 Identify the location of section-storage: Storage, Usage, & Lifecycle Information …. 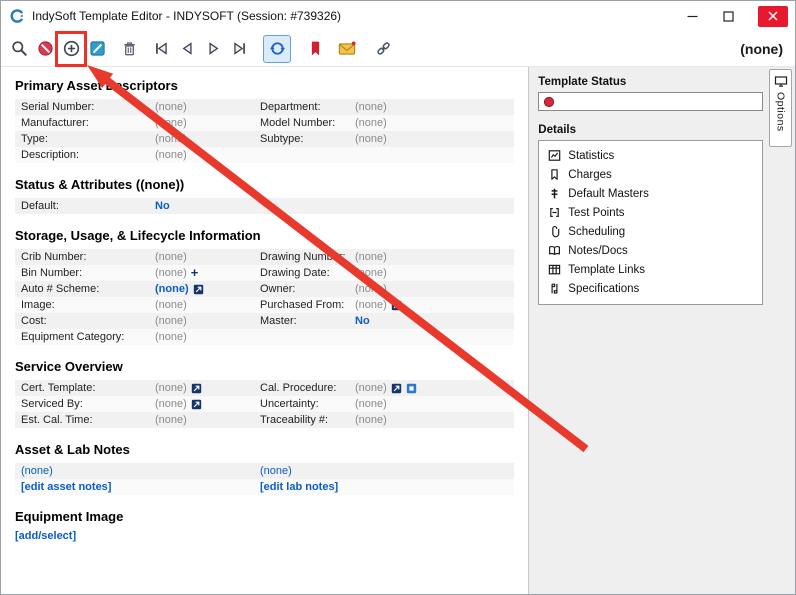
(265, 286).